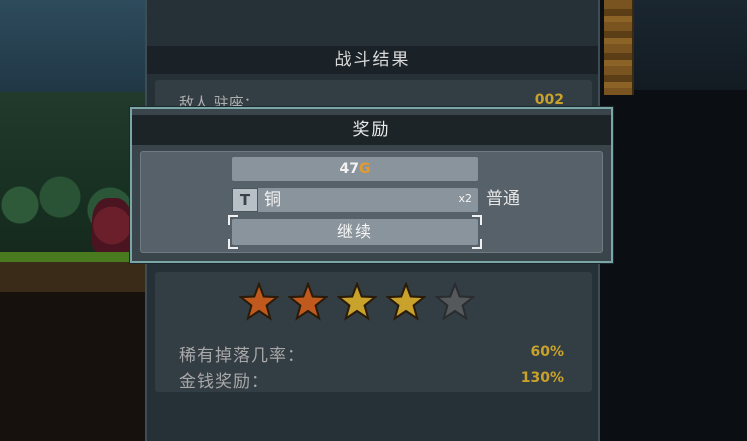 The image size is (747, 441). I want to click on upper-right-scene, so click(689, 45).